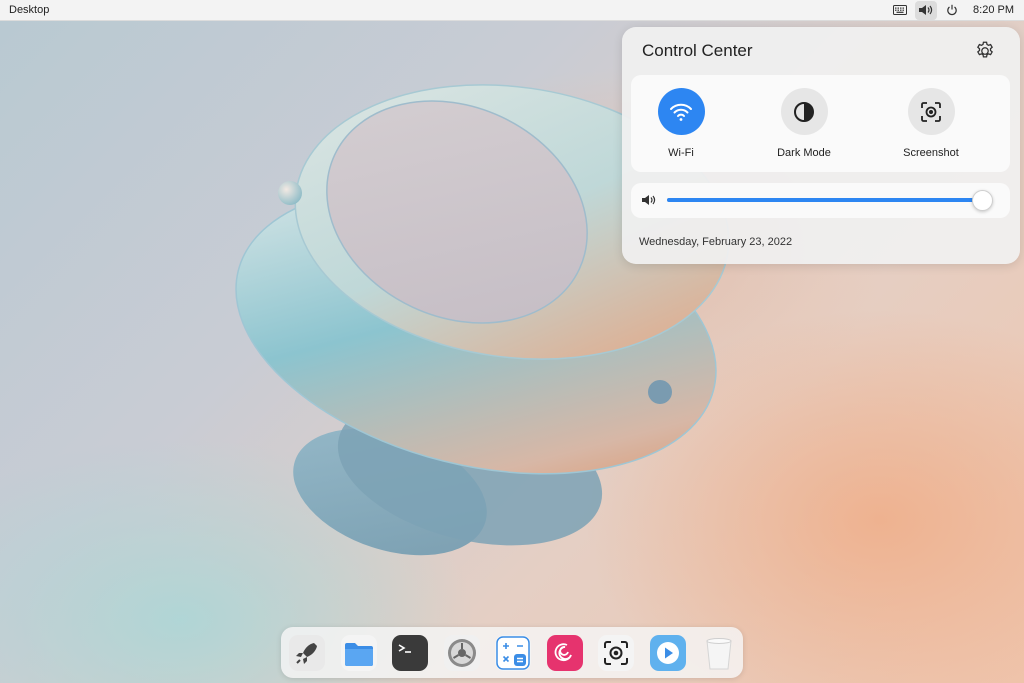 This screenshot has height=683, width=1024. I want to click on dark-mode-toggle: Dark Mode, so click(804, 123).